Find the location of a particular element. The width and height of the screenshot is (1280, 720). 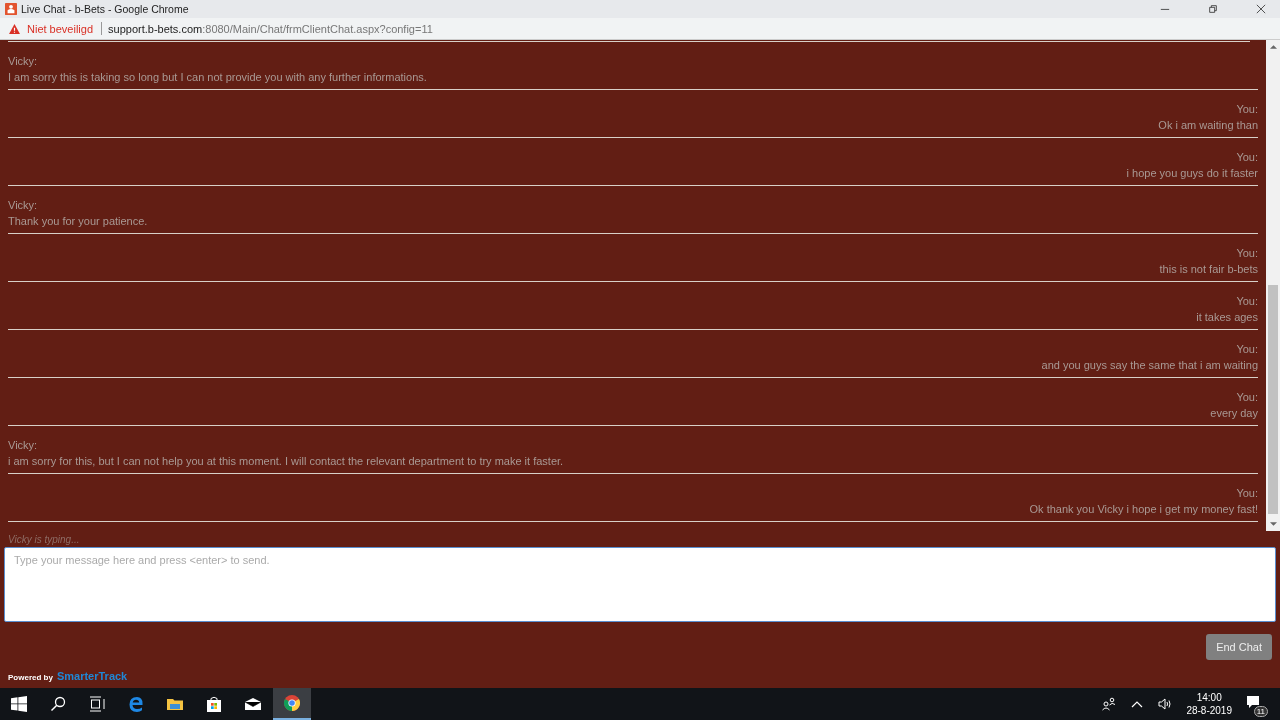

clock-time: 14:00 is located at coordinates (1209, 697).